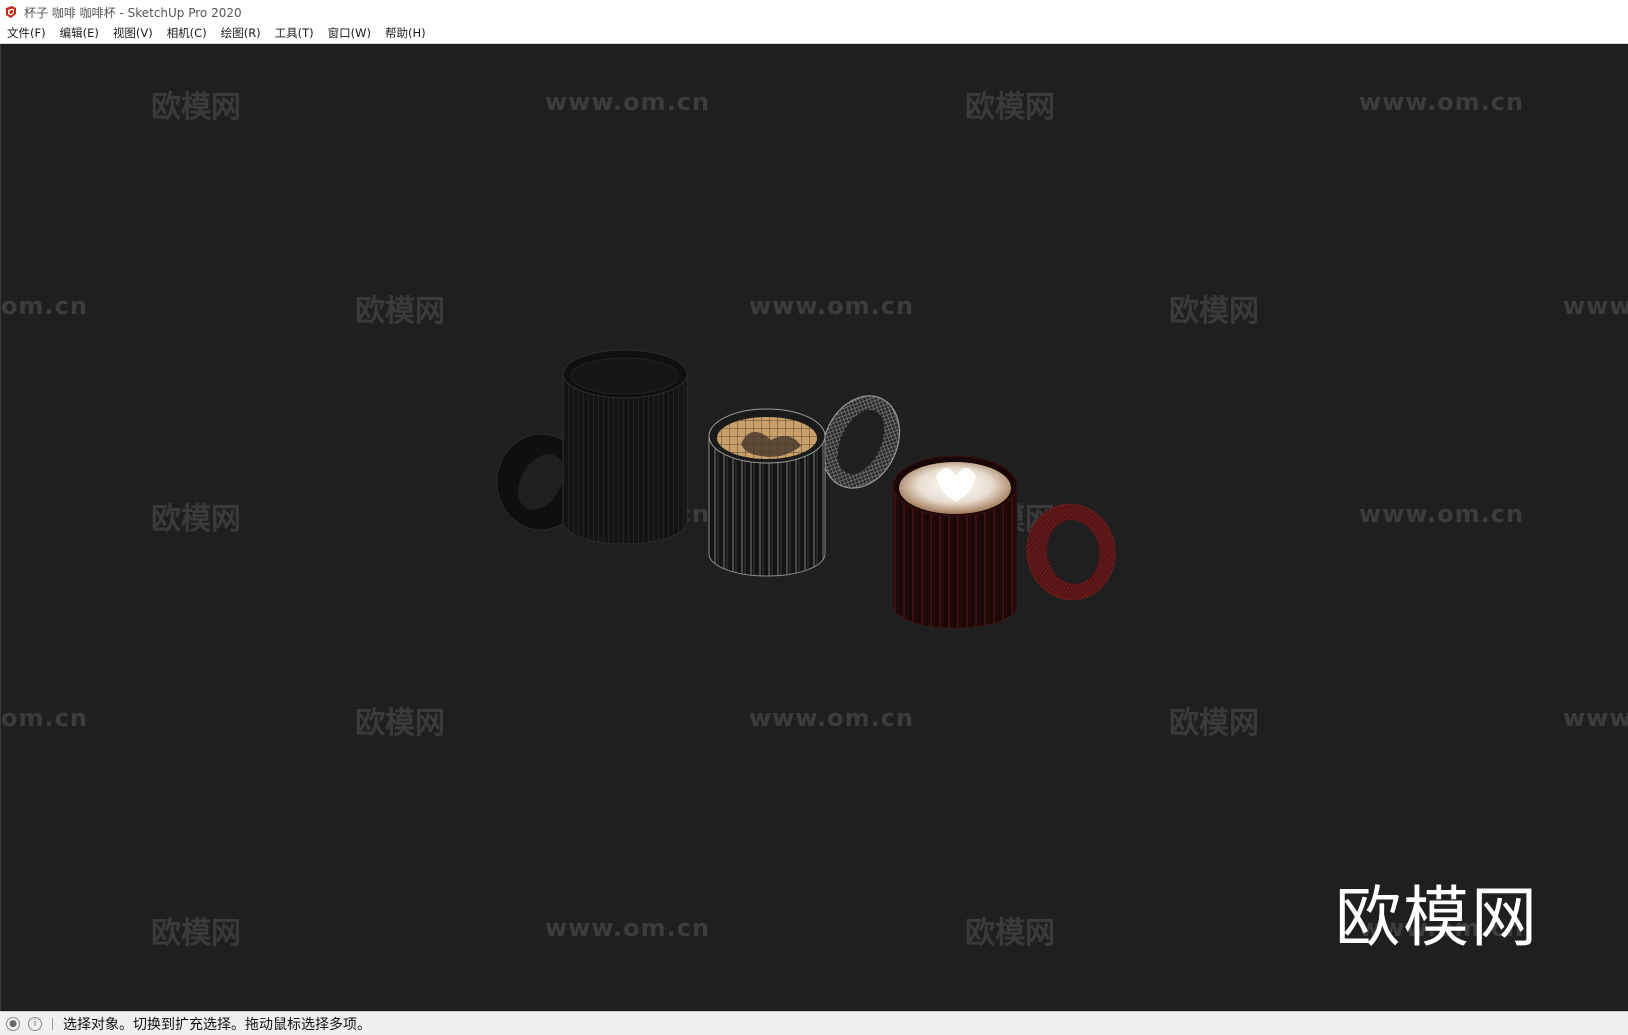 This screenshot has height=1035, width=1628. Describe the element at coordinates (1007, 542) in the screenshot. I see `red-mug` at that location.